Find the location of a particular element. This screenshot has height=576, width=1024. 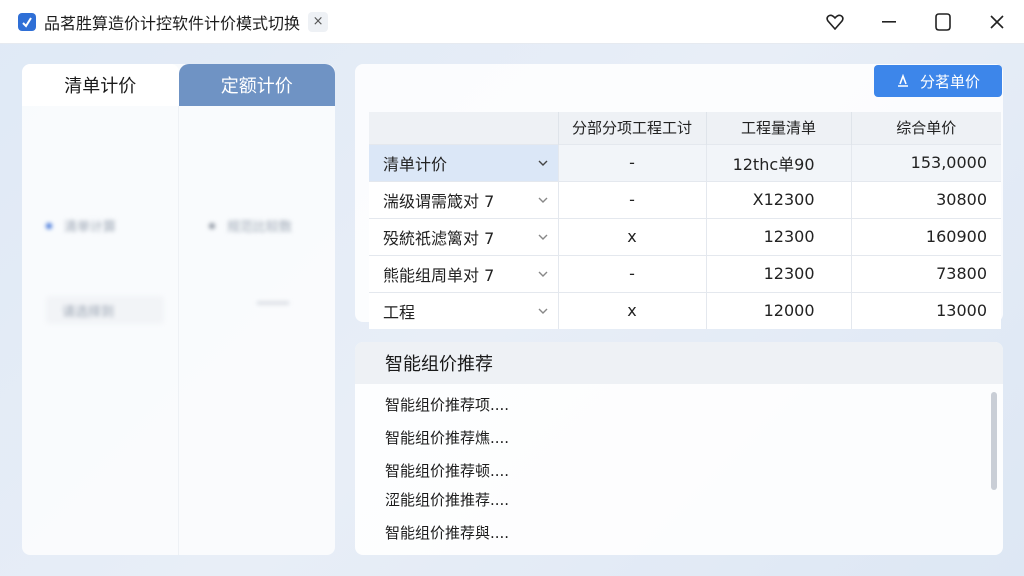

minimize-button is located at coordinates (889, 22).